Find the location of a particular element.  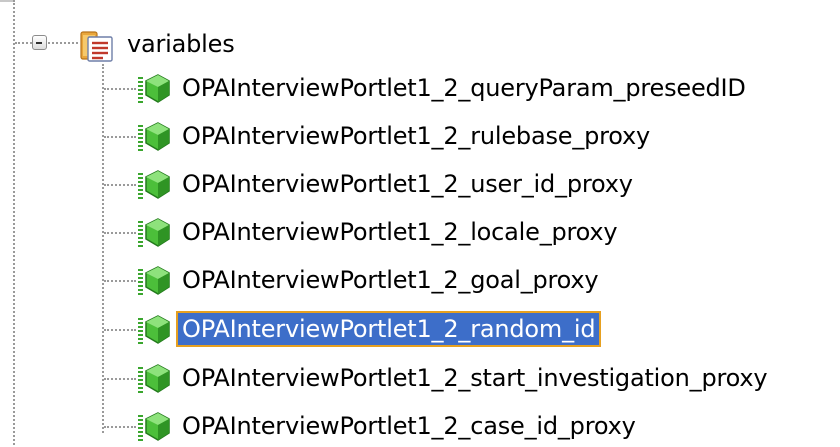

tree-item-selected: OPAInterviewPortlet1_2_random_id is located at coordinates (420, 329).